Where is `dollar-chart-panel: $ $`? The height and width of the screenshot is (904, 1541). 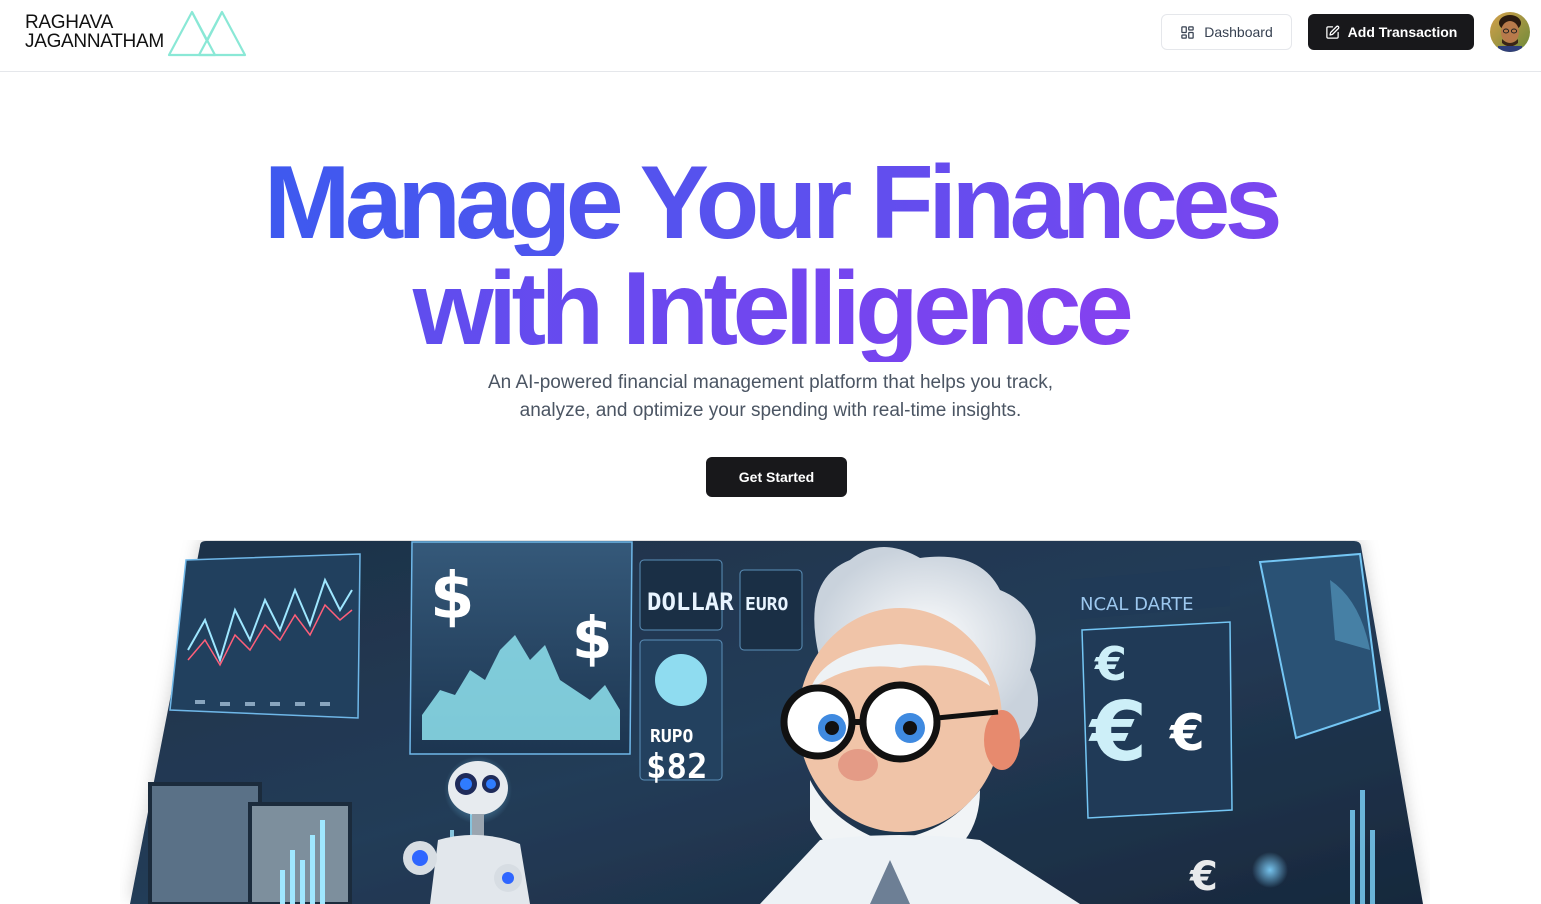 dollar-chart-panel: $ $ is located at coordinates (521, 648).